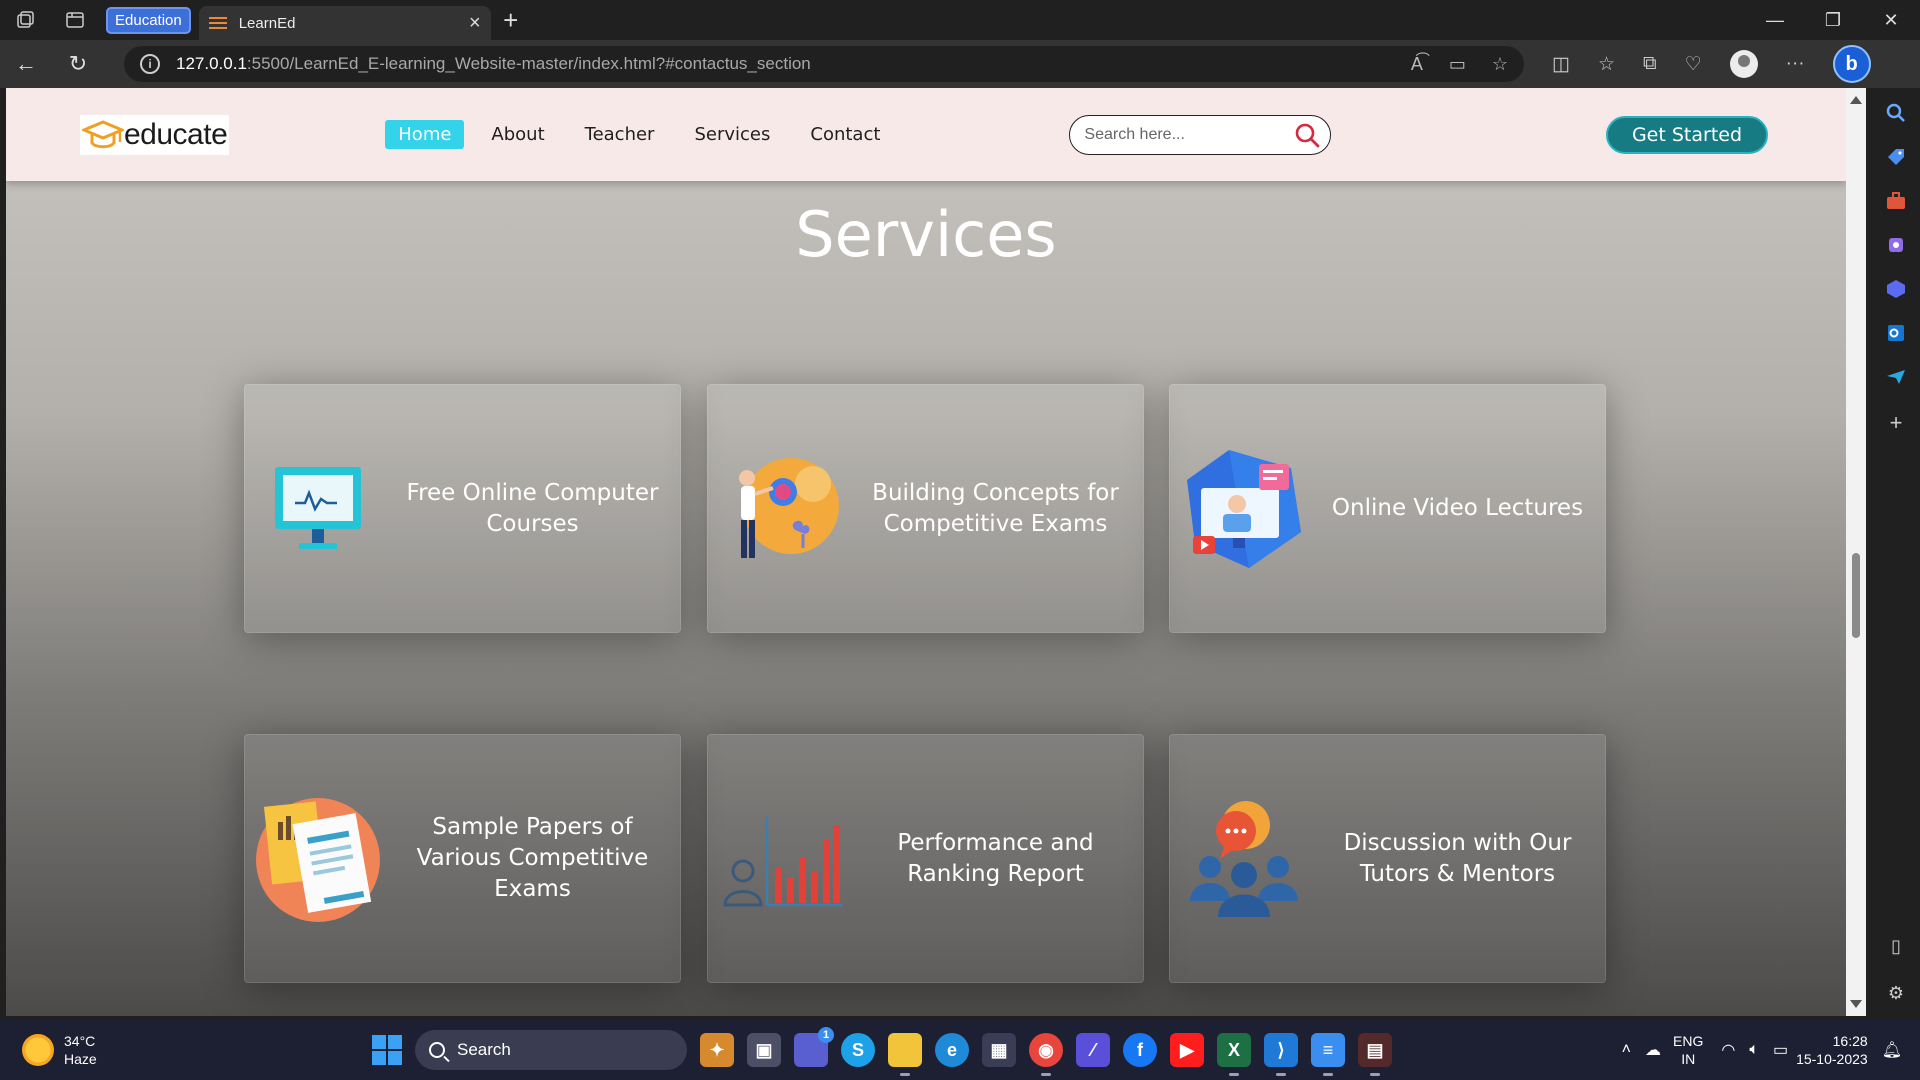 The width and height of the screenshot is (1920, 1080). I want to click on tools-icon, so click(1896, 201).